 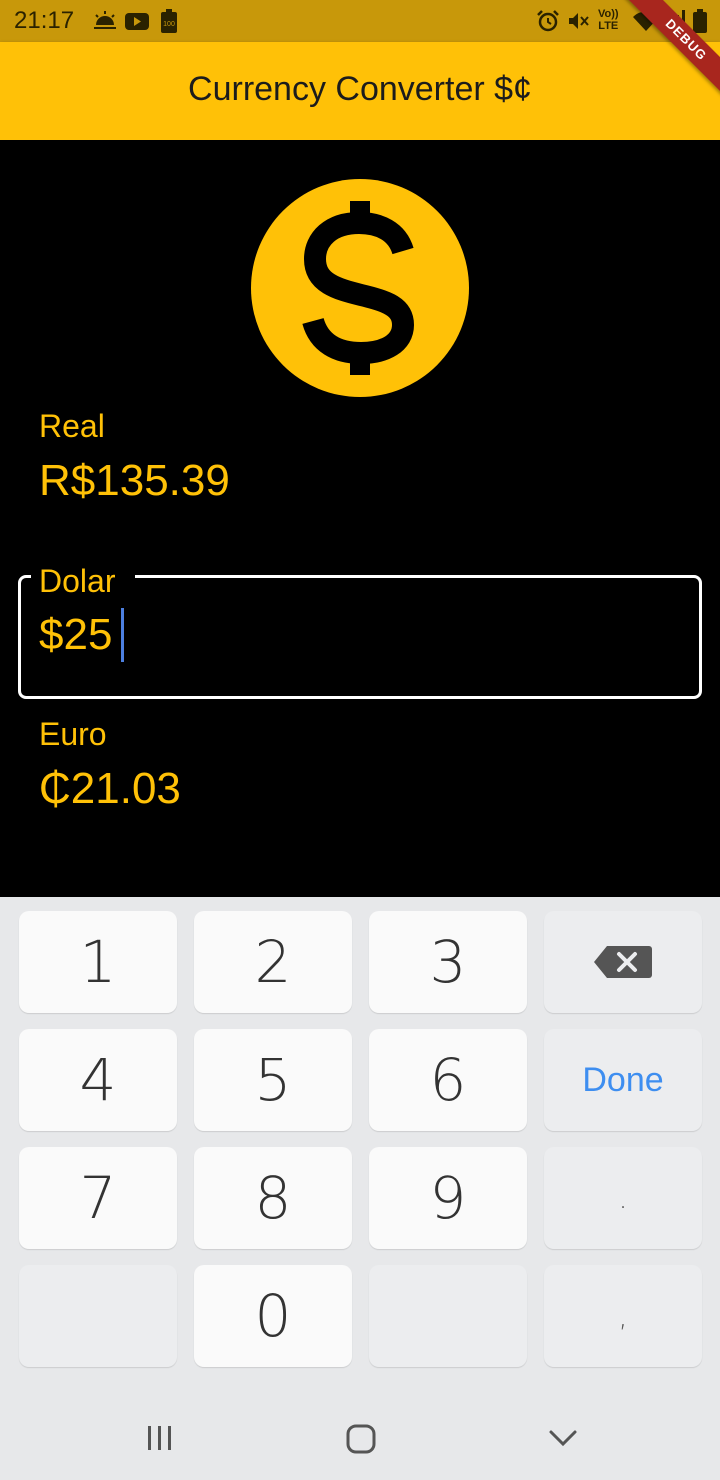 I want to click on recents-icon, so click(x=160, y=1438).